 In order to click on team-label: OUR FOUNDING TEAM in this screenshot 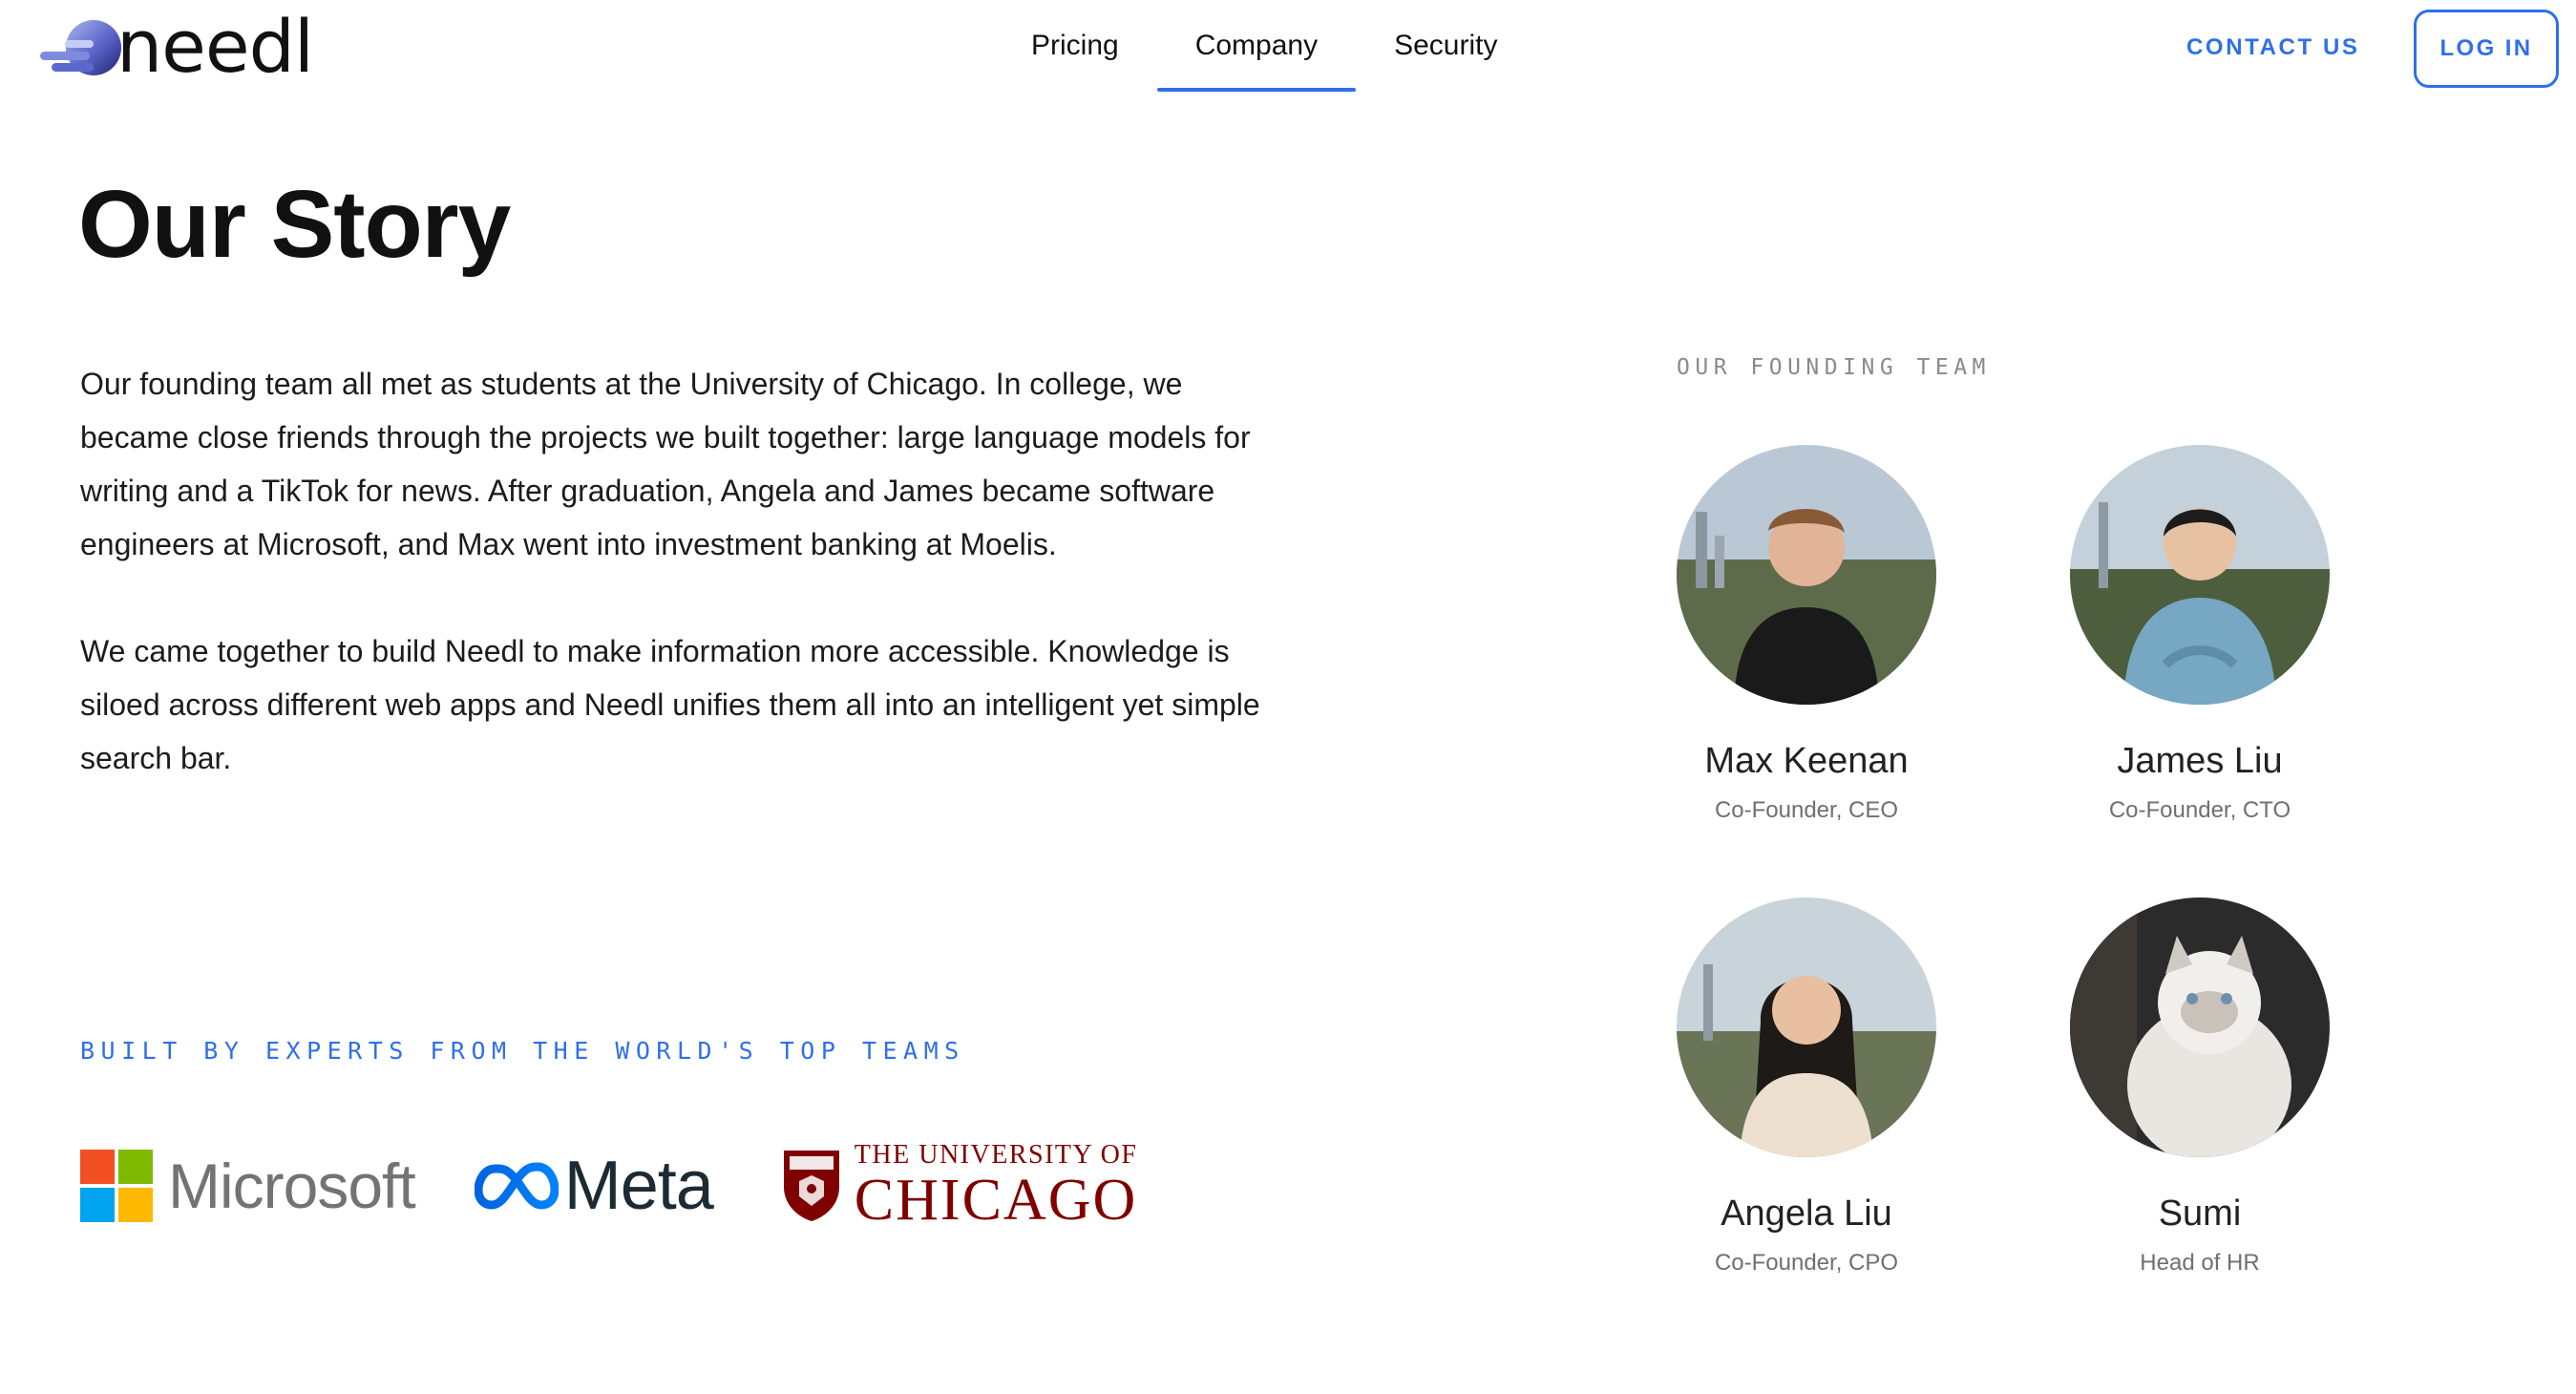, I will do `click(1834, 367)`.